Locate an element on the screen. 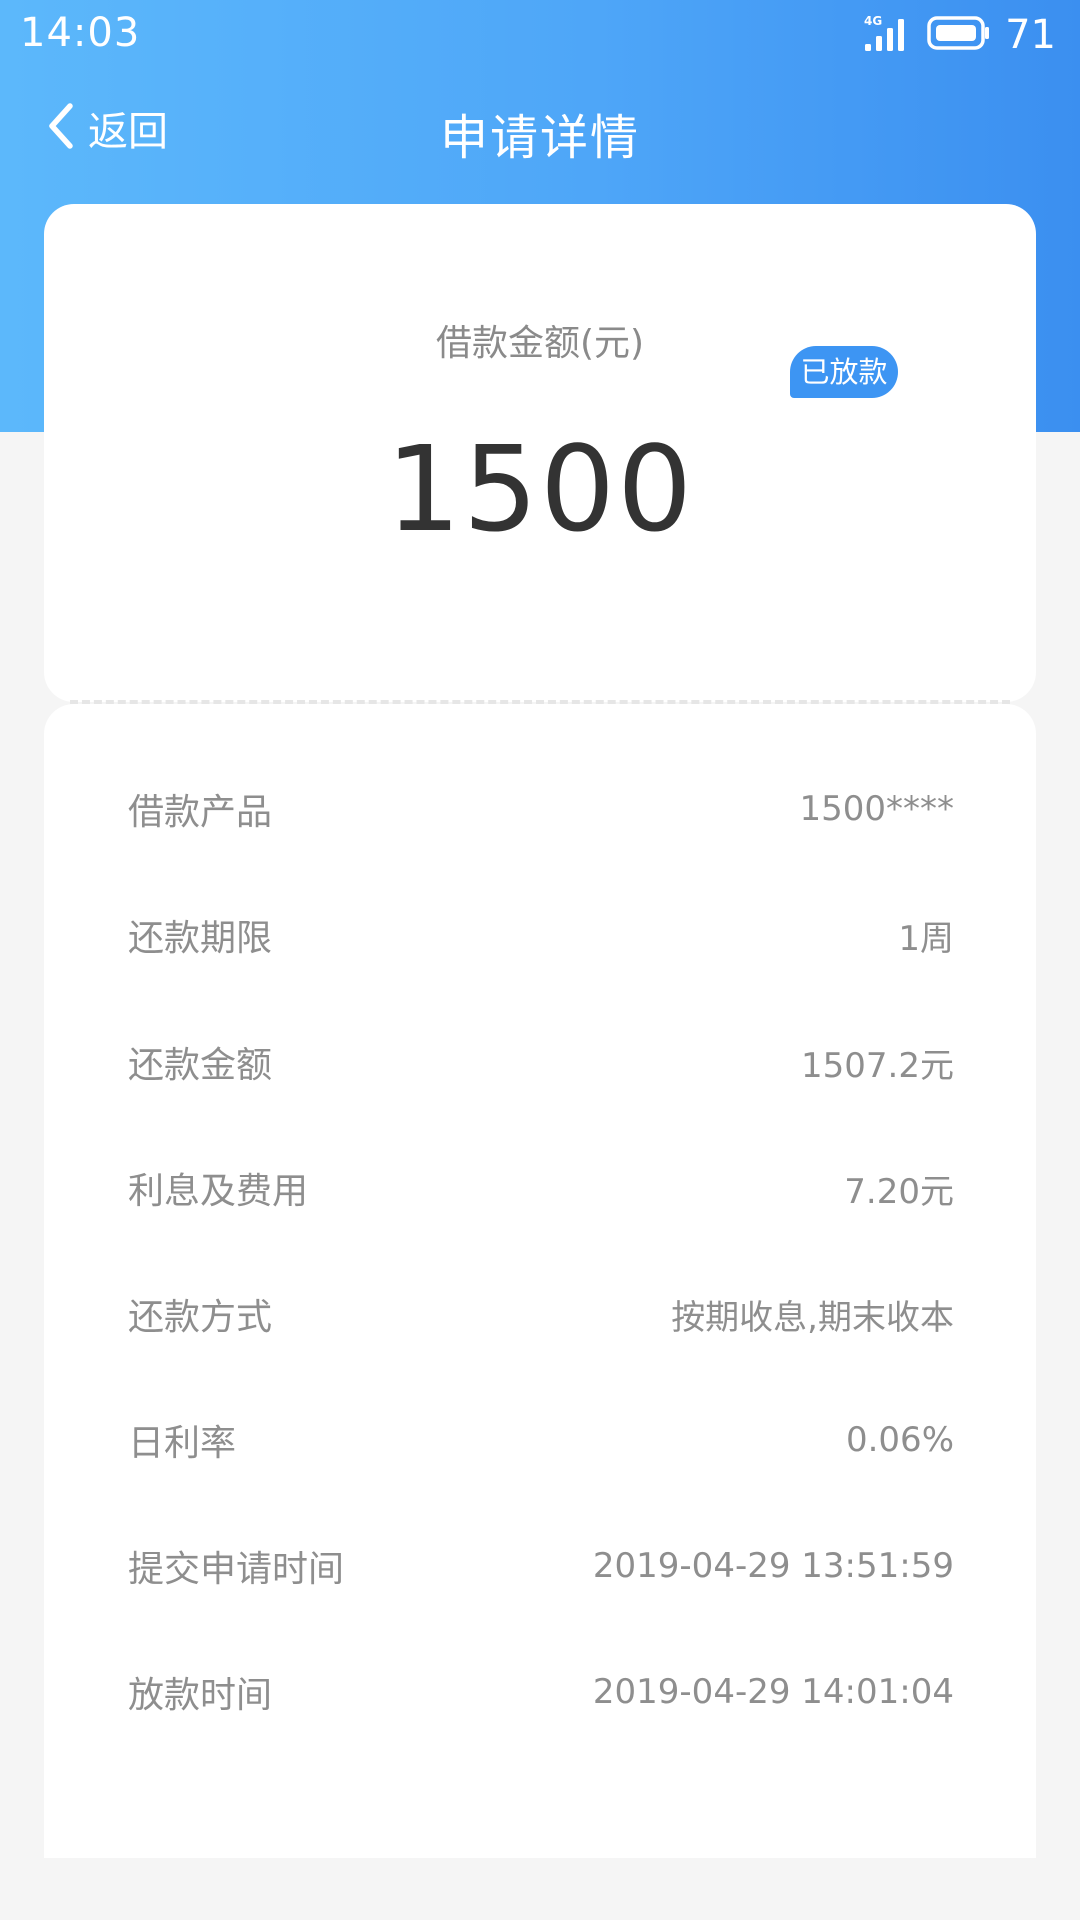  detail-value: 1周 is located at coordinates (926, 938).